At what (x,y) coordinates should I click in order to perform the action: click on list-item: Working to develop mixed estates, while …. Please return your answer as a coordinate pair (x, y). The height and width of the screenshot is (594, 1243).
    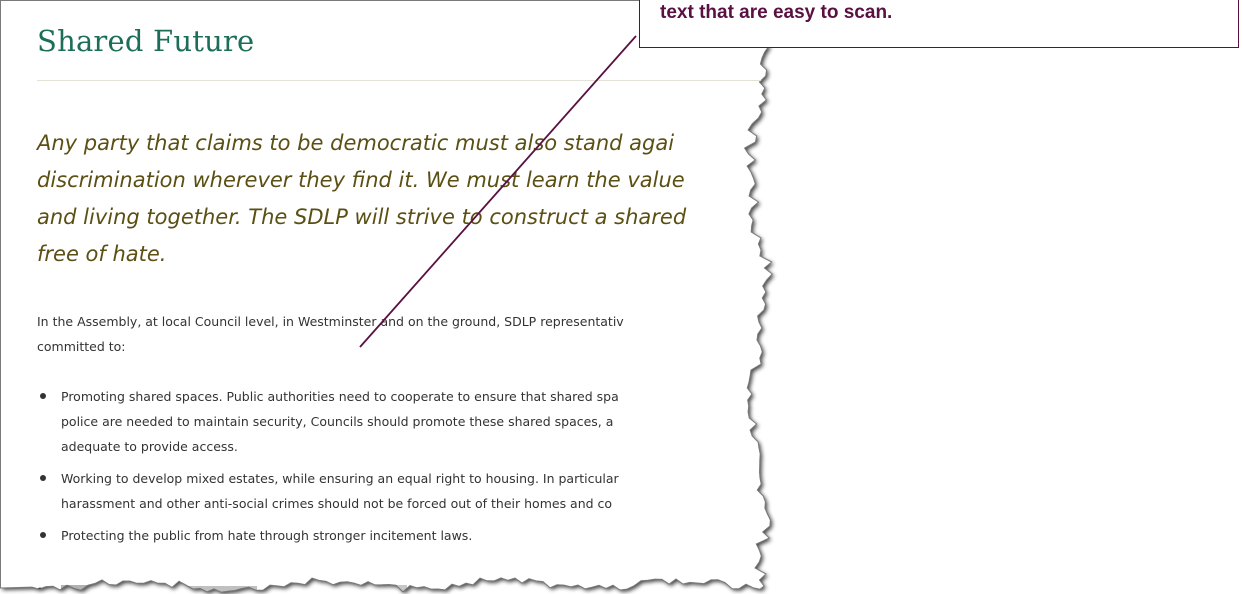
    Looking at the image, I should click on (328, 491).